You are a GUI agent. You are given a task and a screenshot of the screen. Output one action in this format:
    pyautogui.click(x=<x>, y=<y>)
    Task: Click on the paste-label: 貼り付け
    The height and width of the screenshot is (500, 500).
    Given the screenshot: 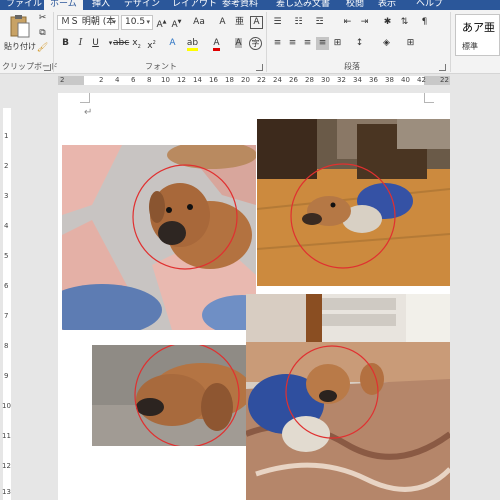 What is the action you would take?
    pyautogui.click(x=20, y=46)
    